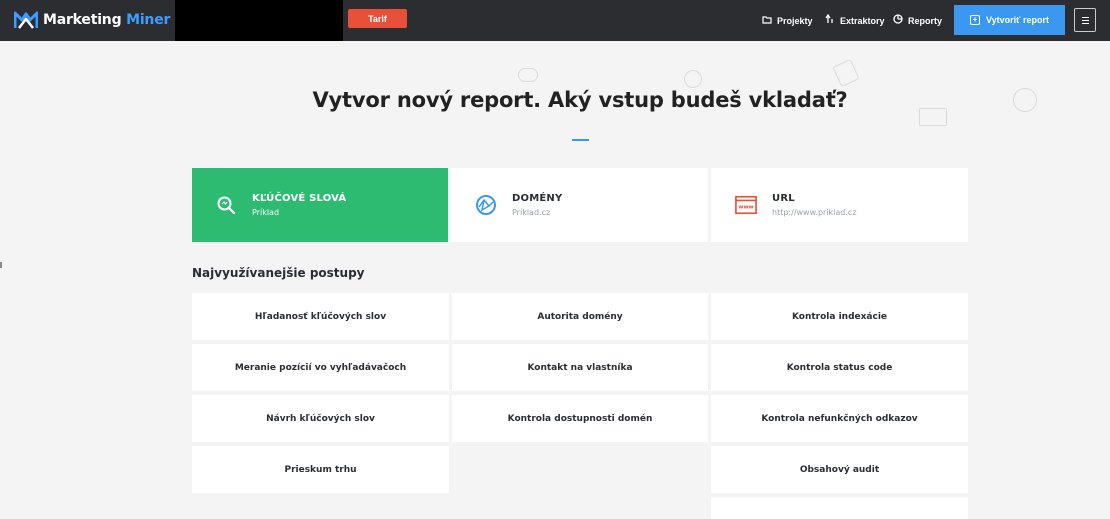  Describe the element at coordinates (299, 198) in the screenshot. I see `input-type-title: KĽÚČOVÉ SLOVÁ` at that location.